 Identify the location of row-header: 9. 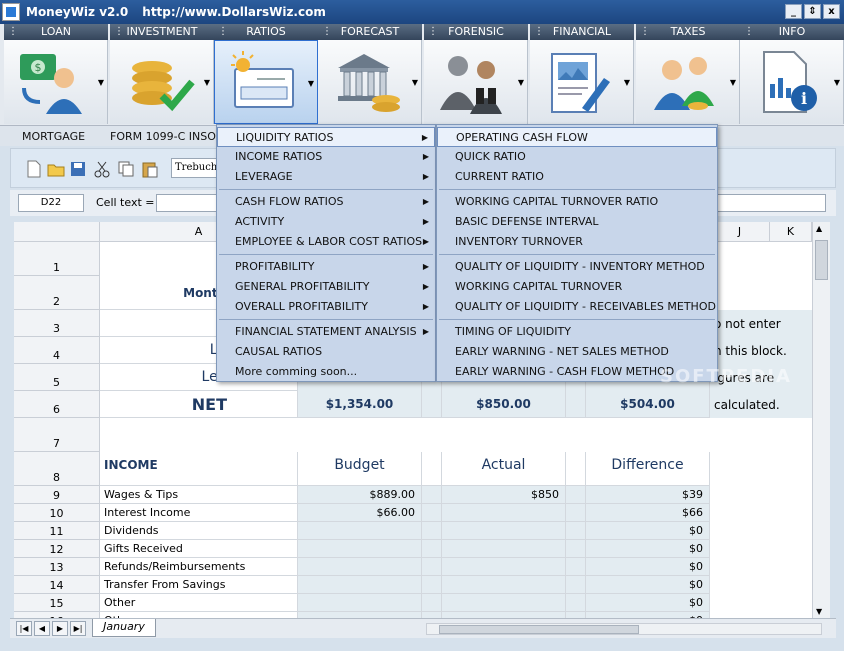
(57, 495).